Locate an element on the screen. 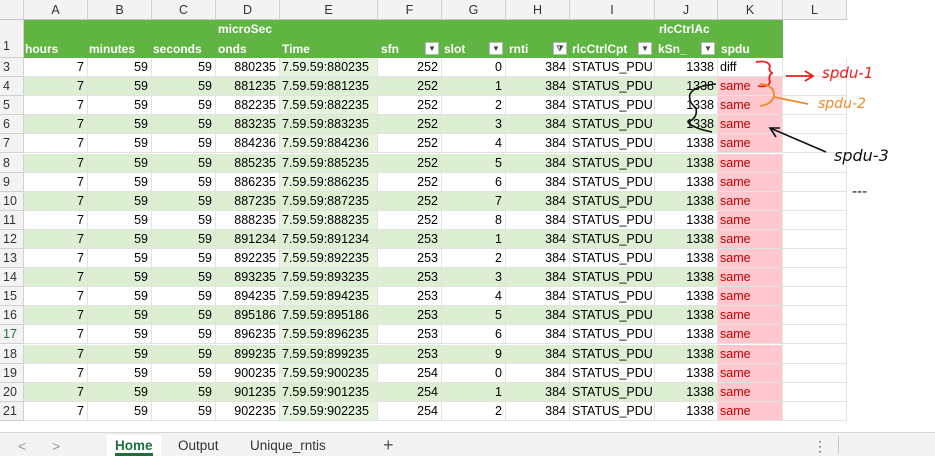  sheet-next-icon: > is located at coordinates (56, 445).